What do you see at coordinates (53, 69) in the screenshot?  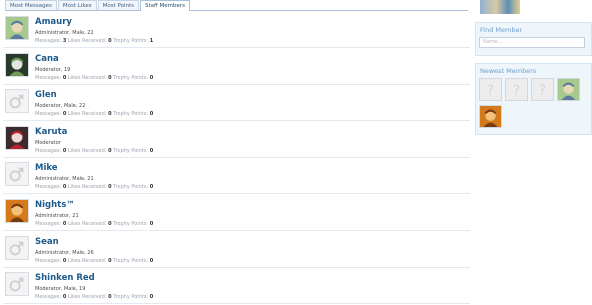 I see `member-info: Moderator, 19` at bounding box center [53, 69].